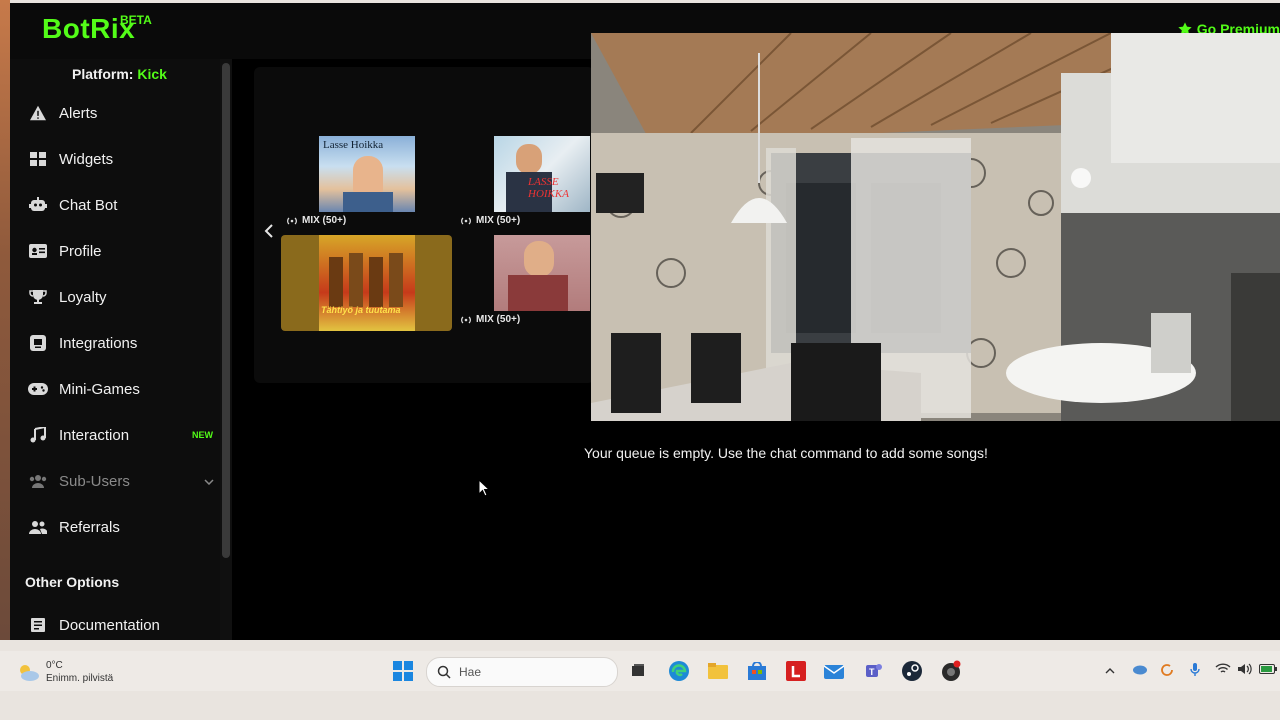 The width and height of the screenshot is (1280, 720). I want to click on id-card-icon, so click(38, 251).